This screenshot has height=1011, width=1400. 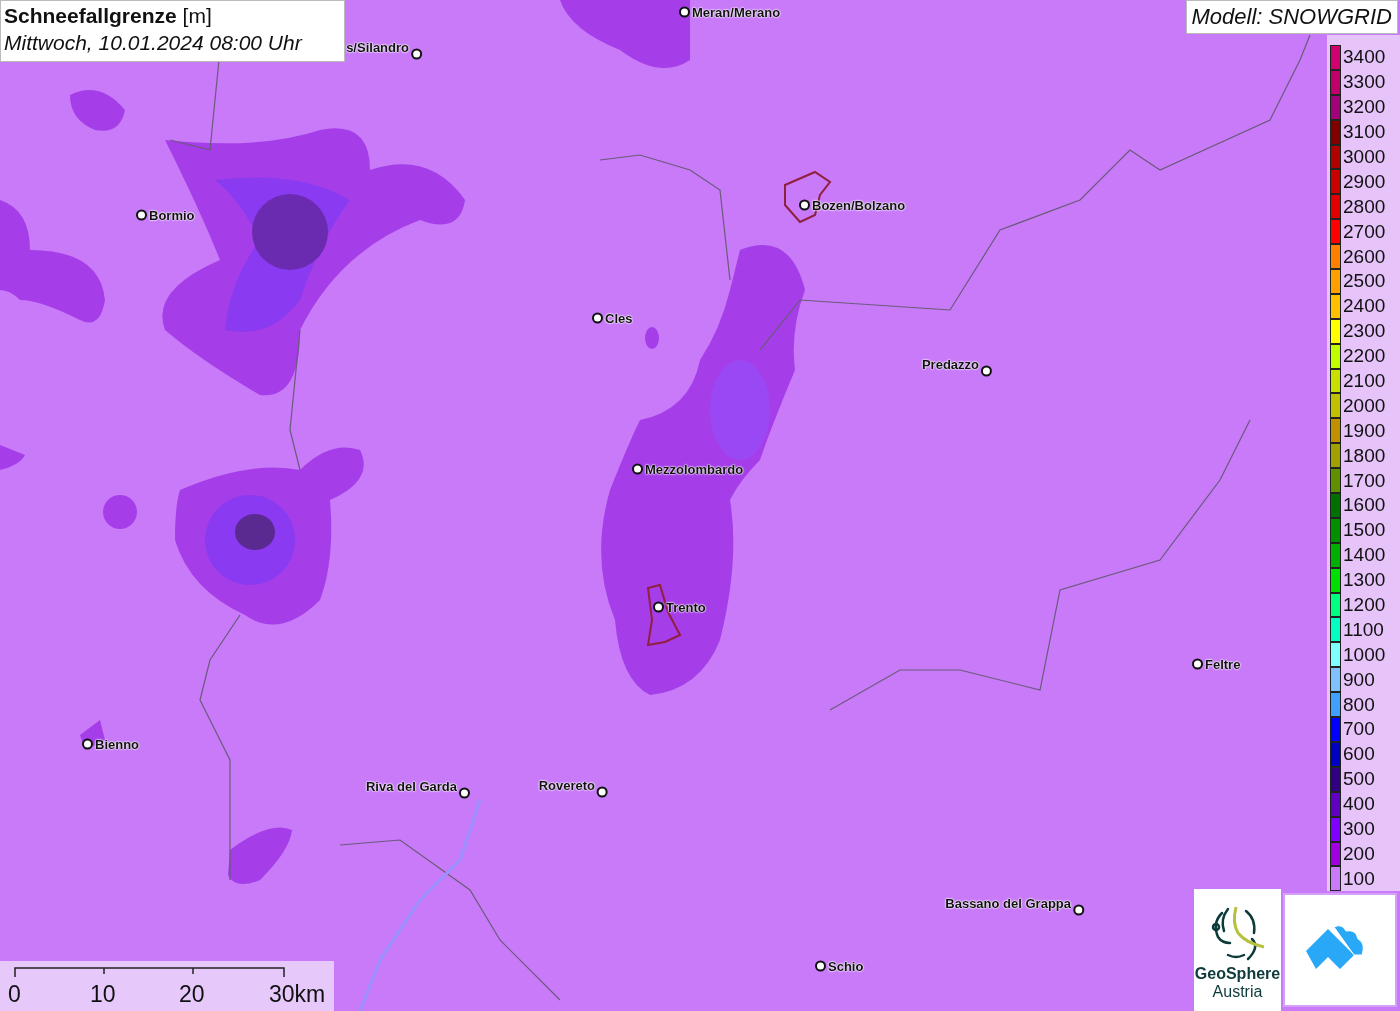 I want to click on legend-label: 3000, so click(x=1364, y=157).